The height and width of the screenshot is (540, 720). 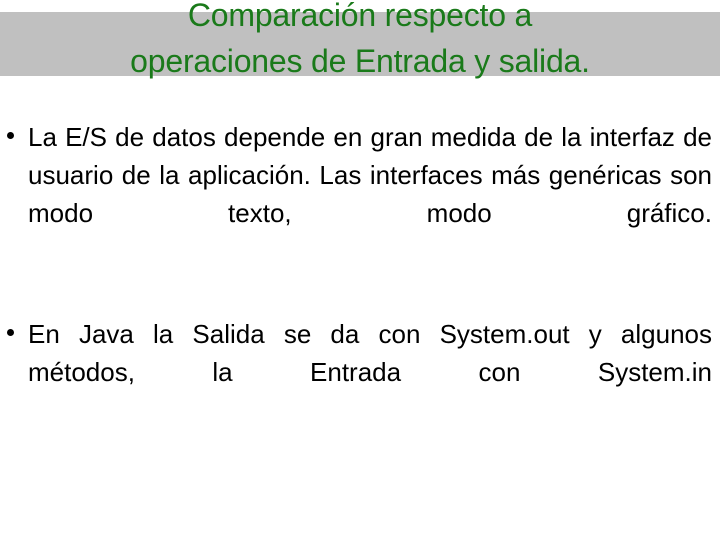 I want to click on slide-title-line-1: Comparación respecto a, so click(x=360, y=16).